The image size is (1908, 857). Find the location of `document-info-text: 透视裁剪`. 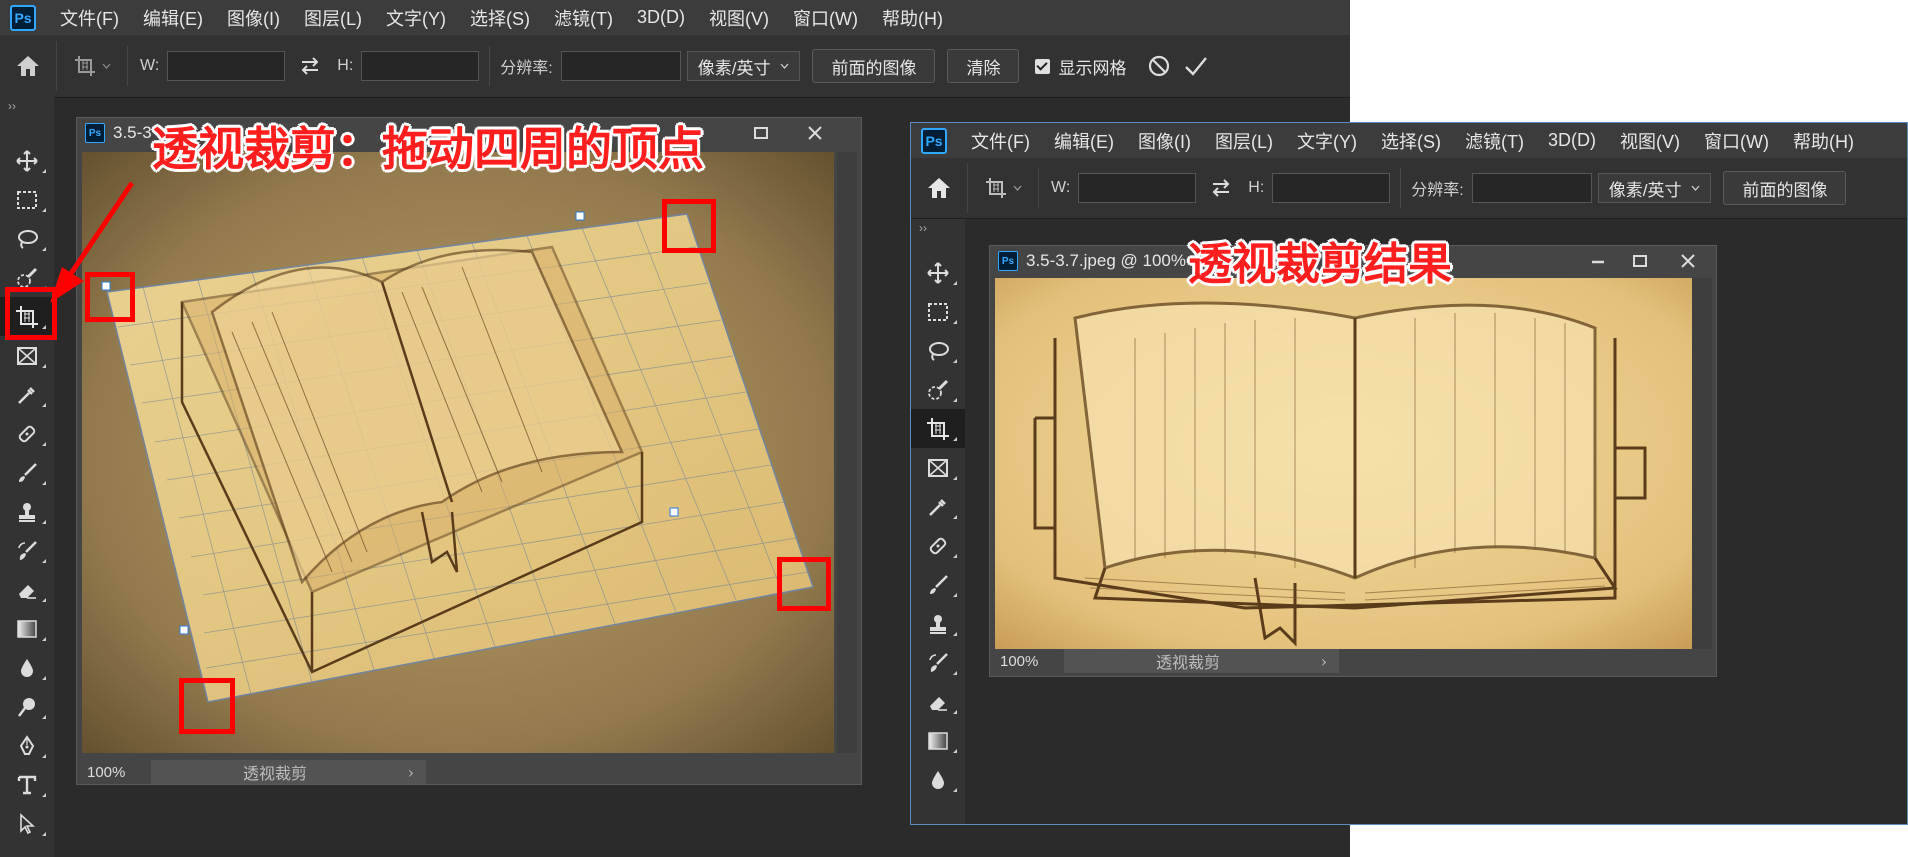

document-info-text: 透视裁剪 is located at coordinates (1188, 662).